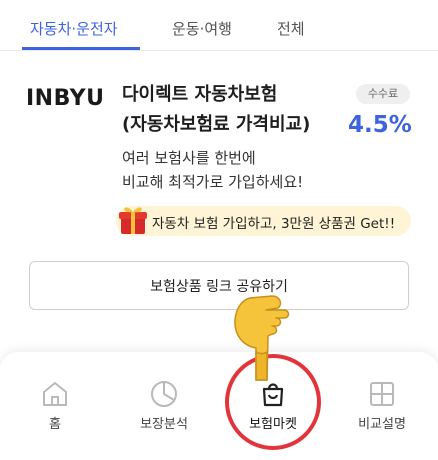  I want to click on grid-icon, so click(382, 394).